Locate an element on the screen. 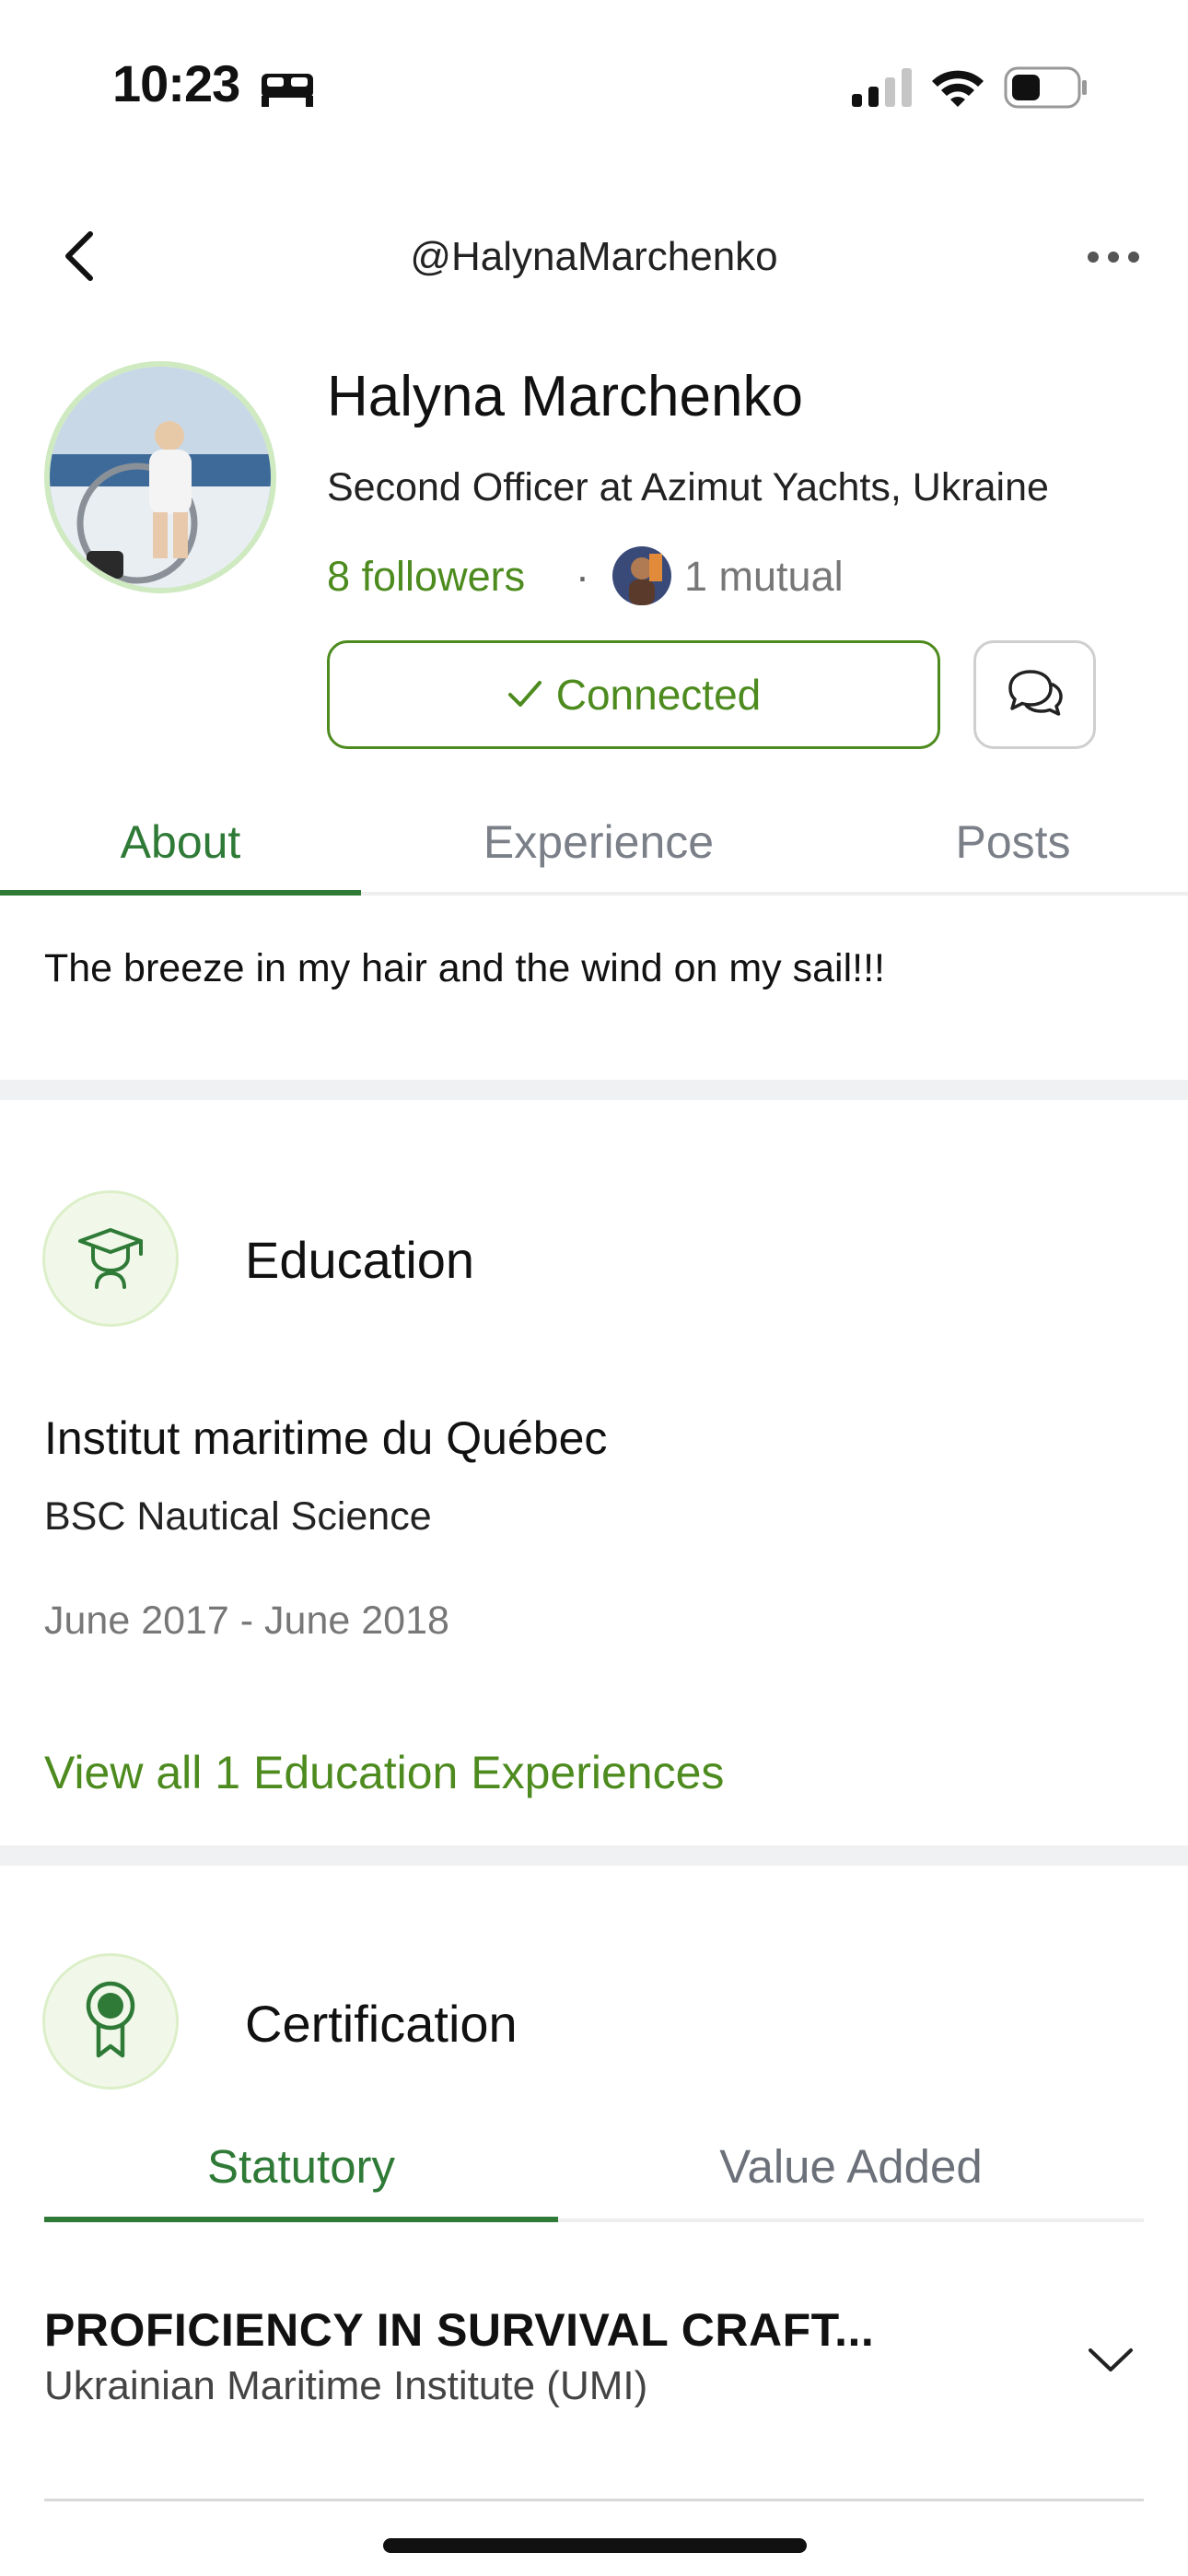 This screenshot has height=2576, width=1188. connected-label: Connected is located at coordinates (658, 695).